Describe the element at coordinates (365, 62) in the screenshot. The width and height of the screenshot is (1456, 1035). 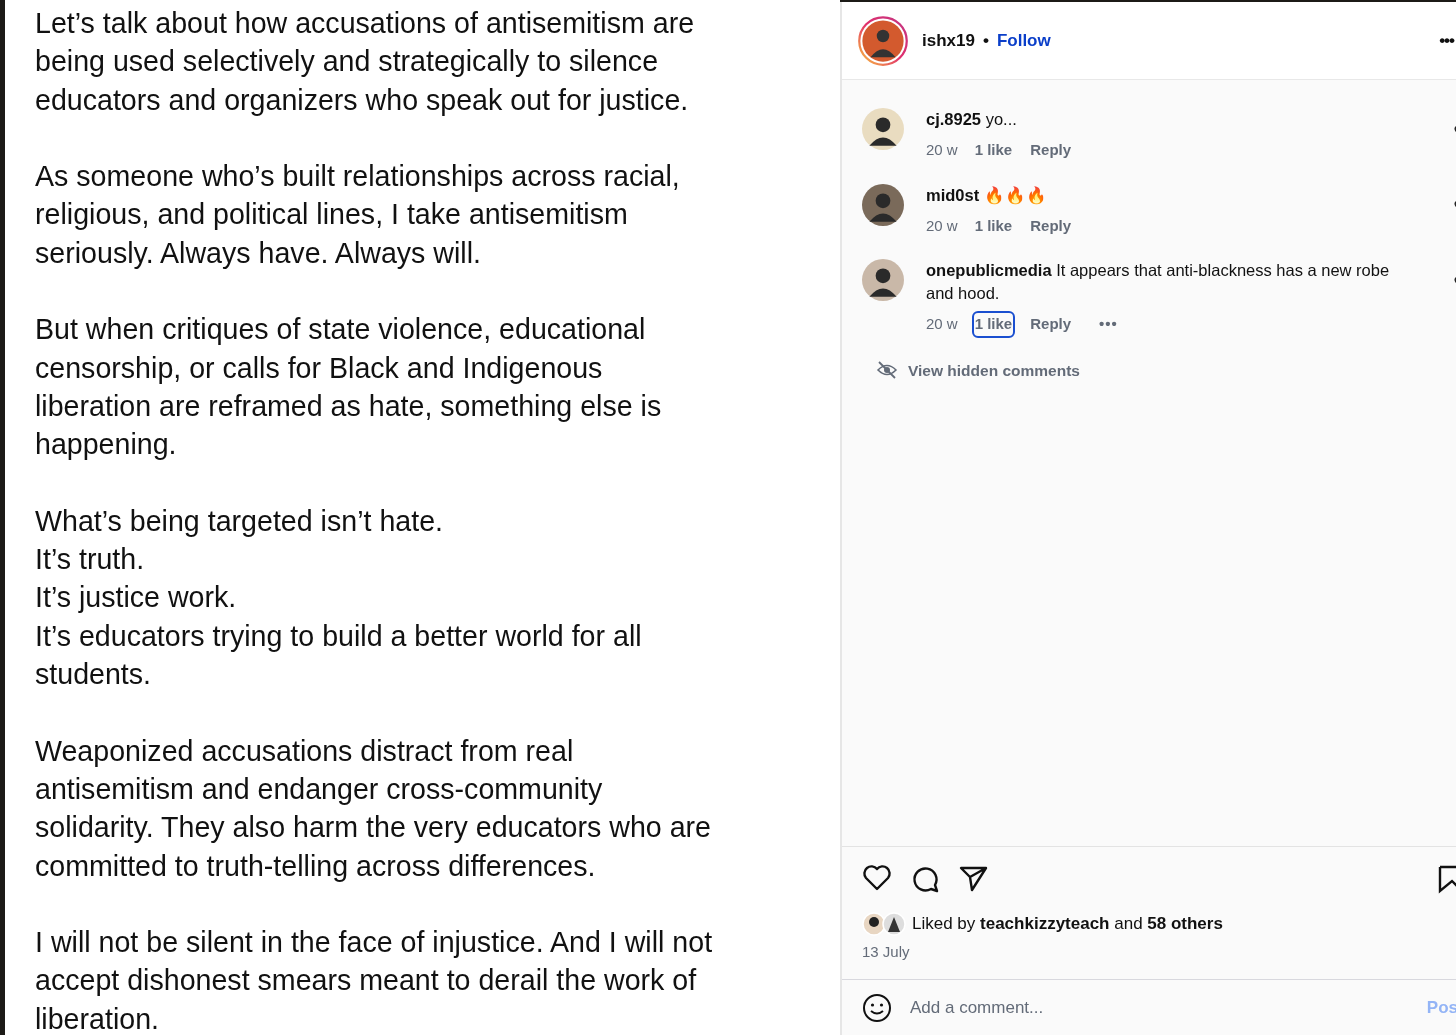
I see `post-paragraph: Let’s talk about how accusations of antisemitism are being used selectively and strategically to silence educators and organizers who speak out for justice.` at that location.